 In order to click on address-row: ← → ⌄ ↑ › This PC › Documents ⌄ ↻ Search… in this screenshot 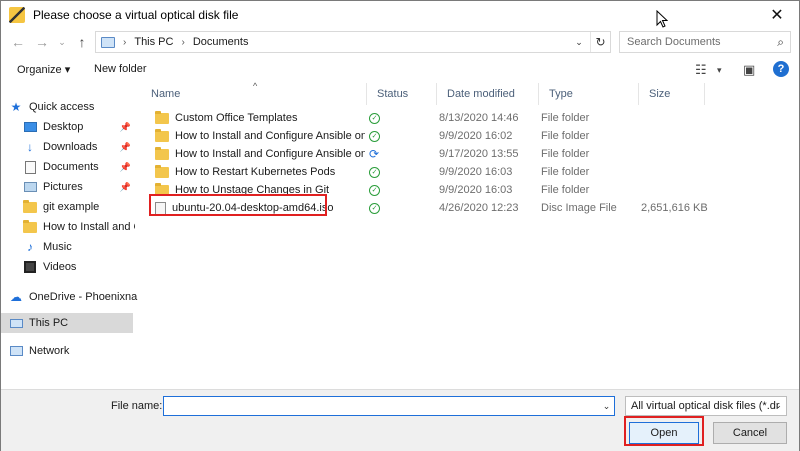, I will do `click(400, 42)`.